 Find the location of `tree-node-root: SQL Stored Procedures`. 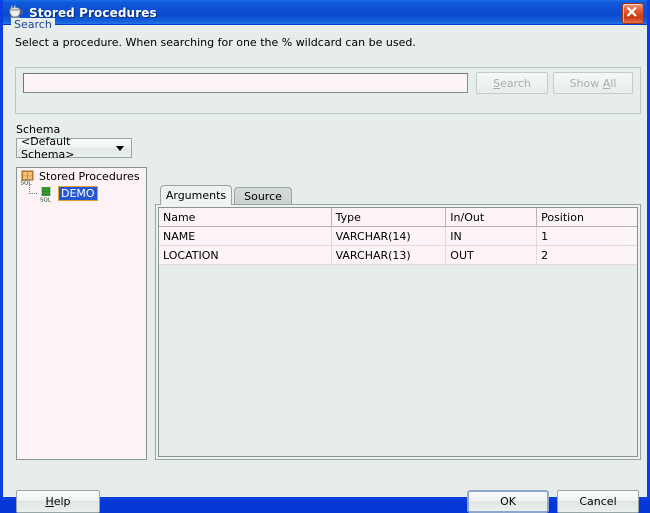

tree-node-root: SQL Stored Procedures is located at coordinates (81, 177).